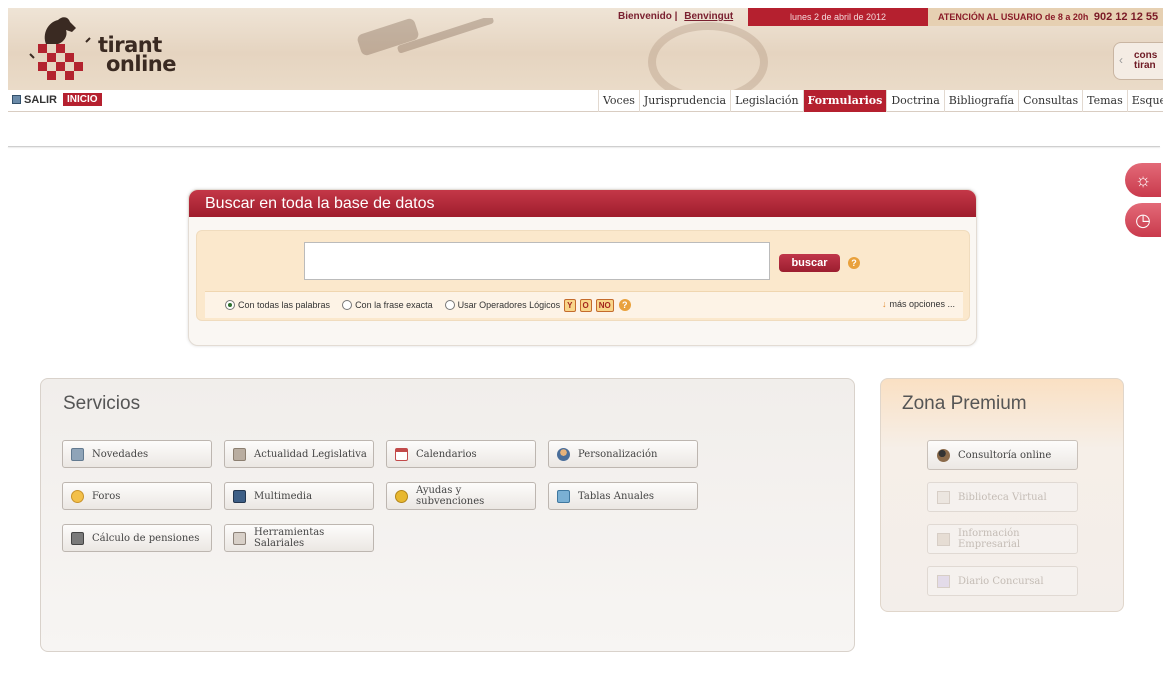 The image size is (1163, 686). Describe the element at coordinates (838, 17) in the screenshot. I see `date-display: lunes 2 de abril de 2012` at that location.